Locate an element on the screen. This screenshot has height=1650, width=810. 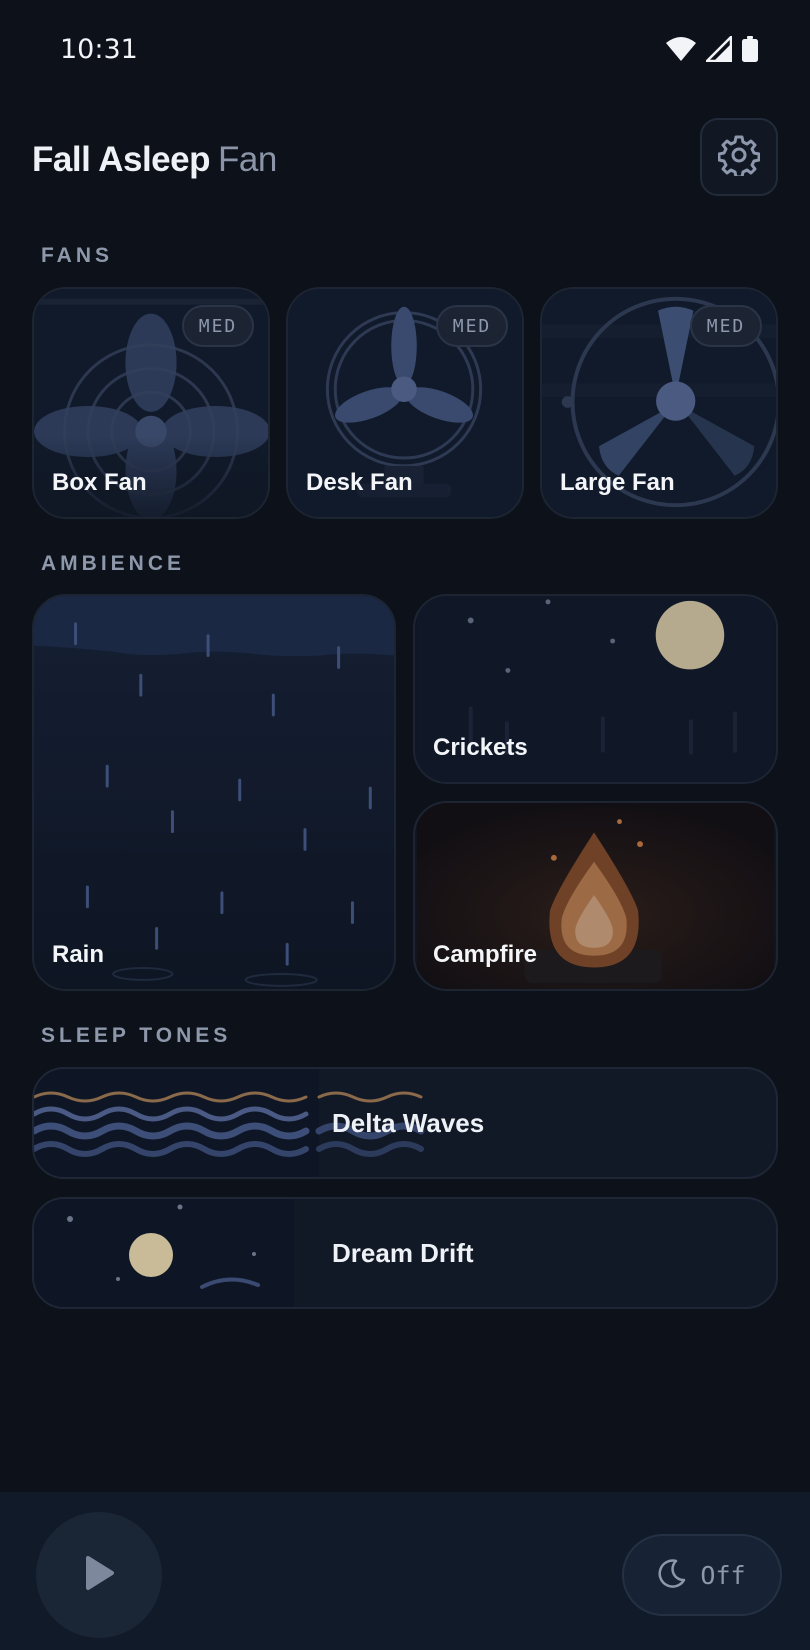
ambience-card-rain: Rain is located at coordinates (214, 792).